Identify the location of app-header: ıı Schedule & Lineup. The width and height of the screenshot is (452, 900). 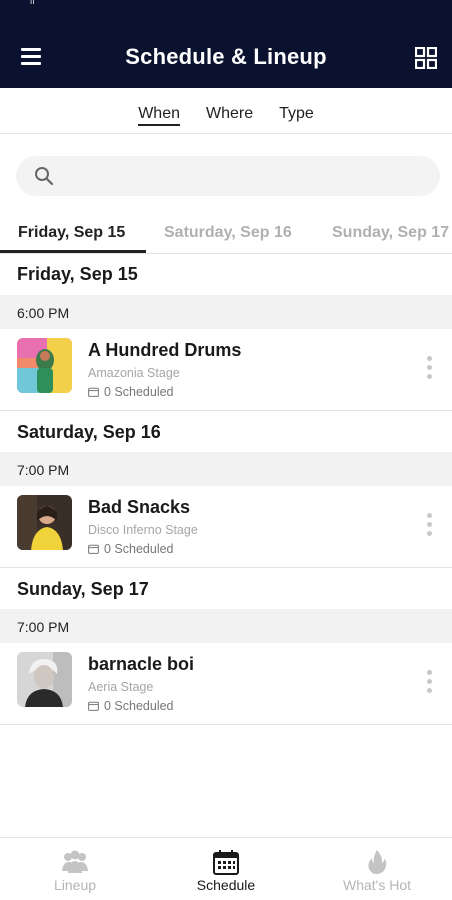
(226, 44).